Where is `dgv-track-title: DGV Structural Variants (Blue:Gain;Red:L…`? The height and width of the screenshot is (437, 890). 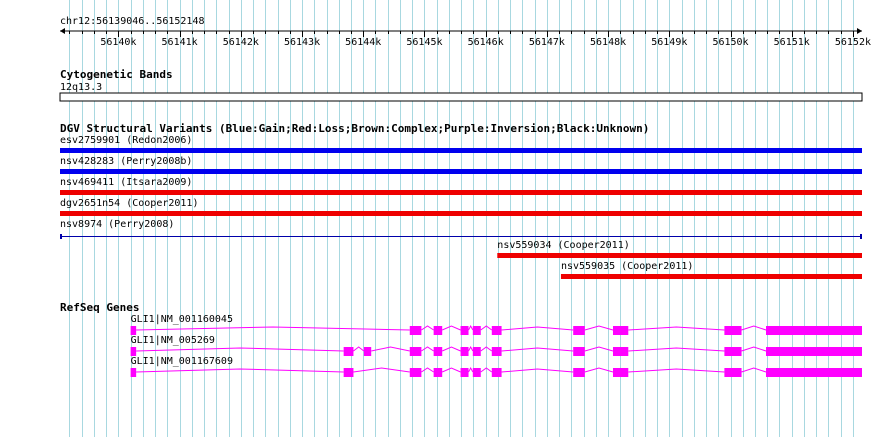
dgv-track-title: DGV Structural Variants (Blue:Gain;Red:L… is located at coordinates (354, 128).